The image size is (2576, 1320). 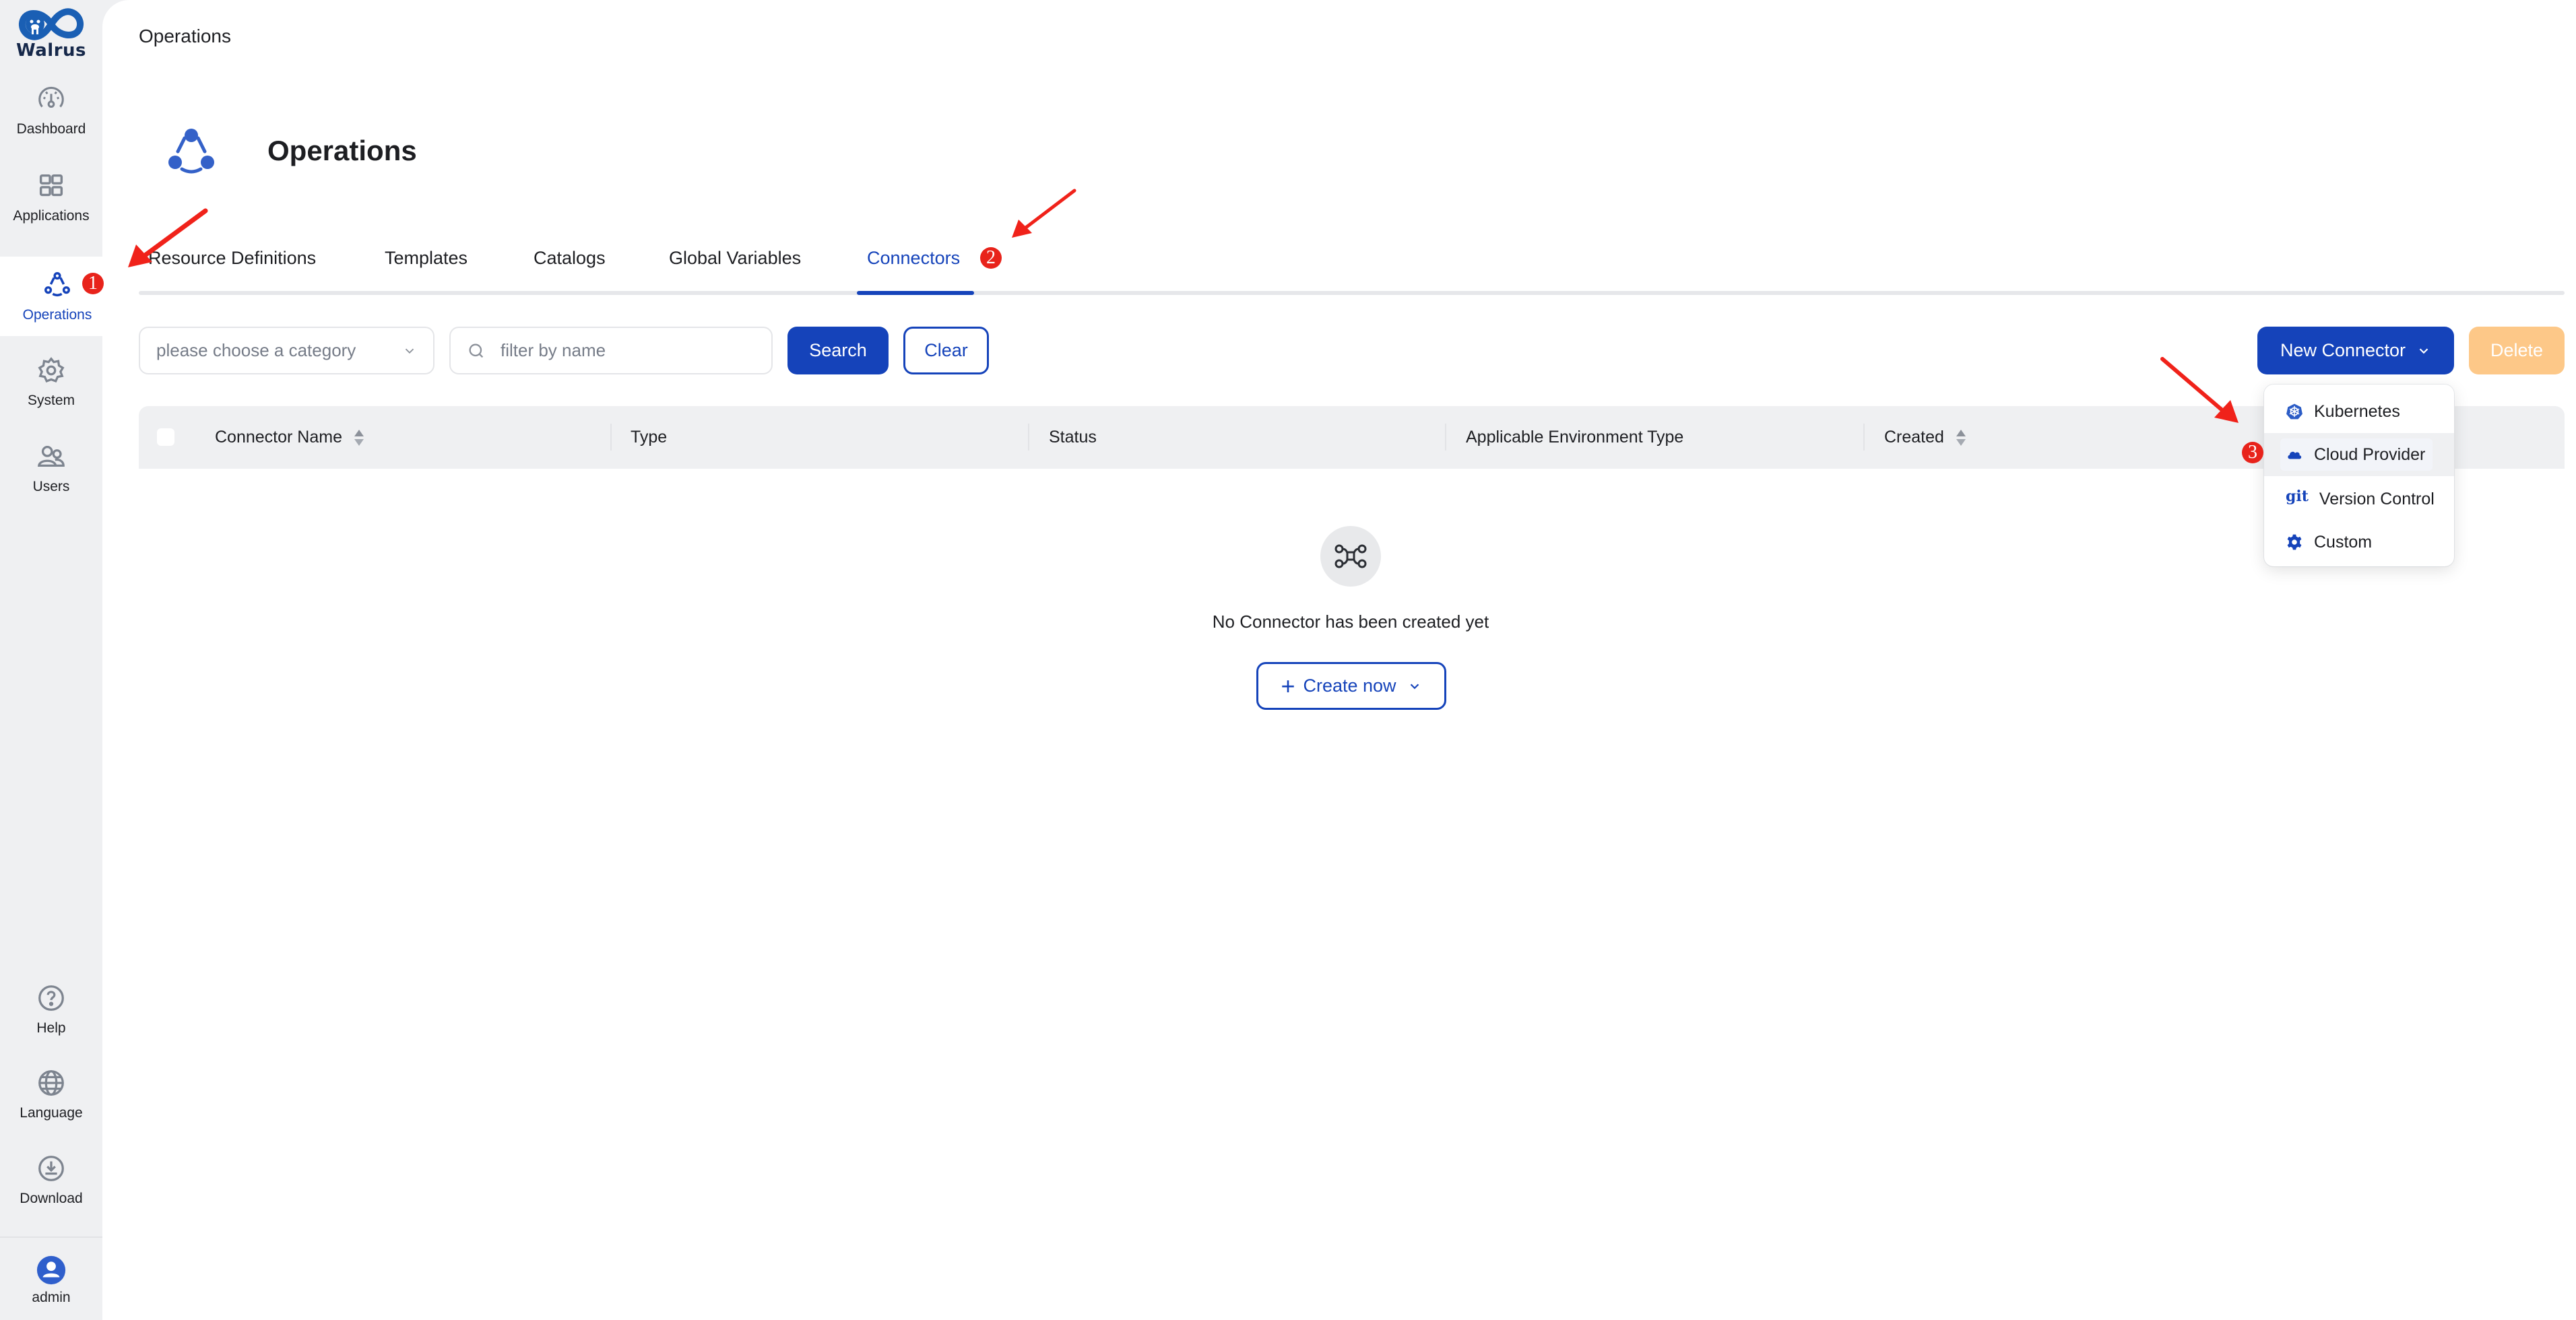 What do you see at coordinates (51, 400) in the screenshot?
I see `sidebar-item-label: System` at bounding box center [51, 400].